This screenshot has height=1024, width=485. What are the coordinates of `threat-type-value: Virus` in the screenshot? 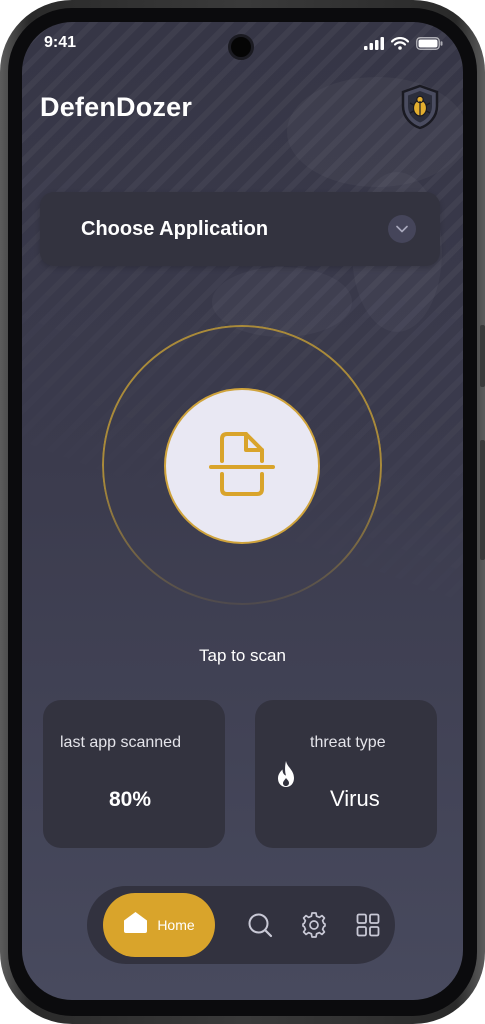 It's located at (355, 798).